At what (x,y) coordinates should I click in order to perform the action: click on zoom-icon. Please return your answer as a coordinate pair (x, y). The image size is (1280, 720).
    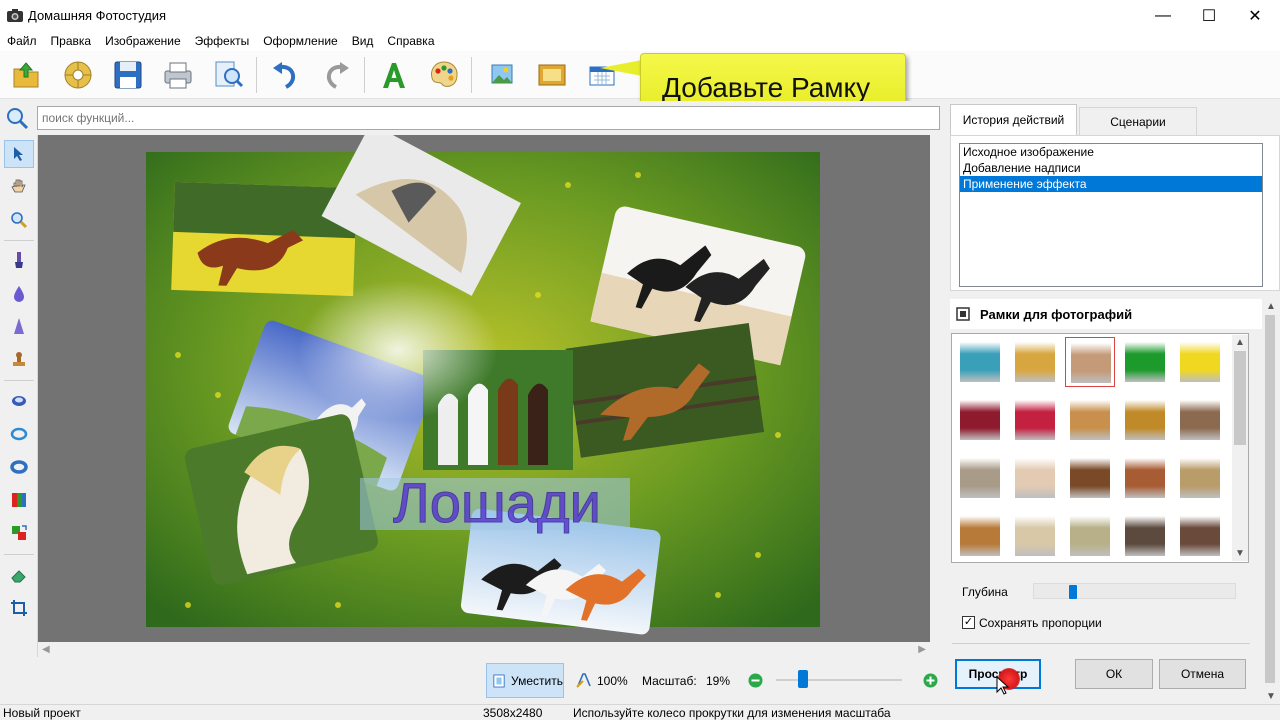
    Looking at the image, I should click on (19, 220).